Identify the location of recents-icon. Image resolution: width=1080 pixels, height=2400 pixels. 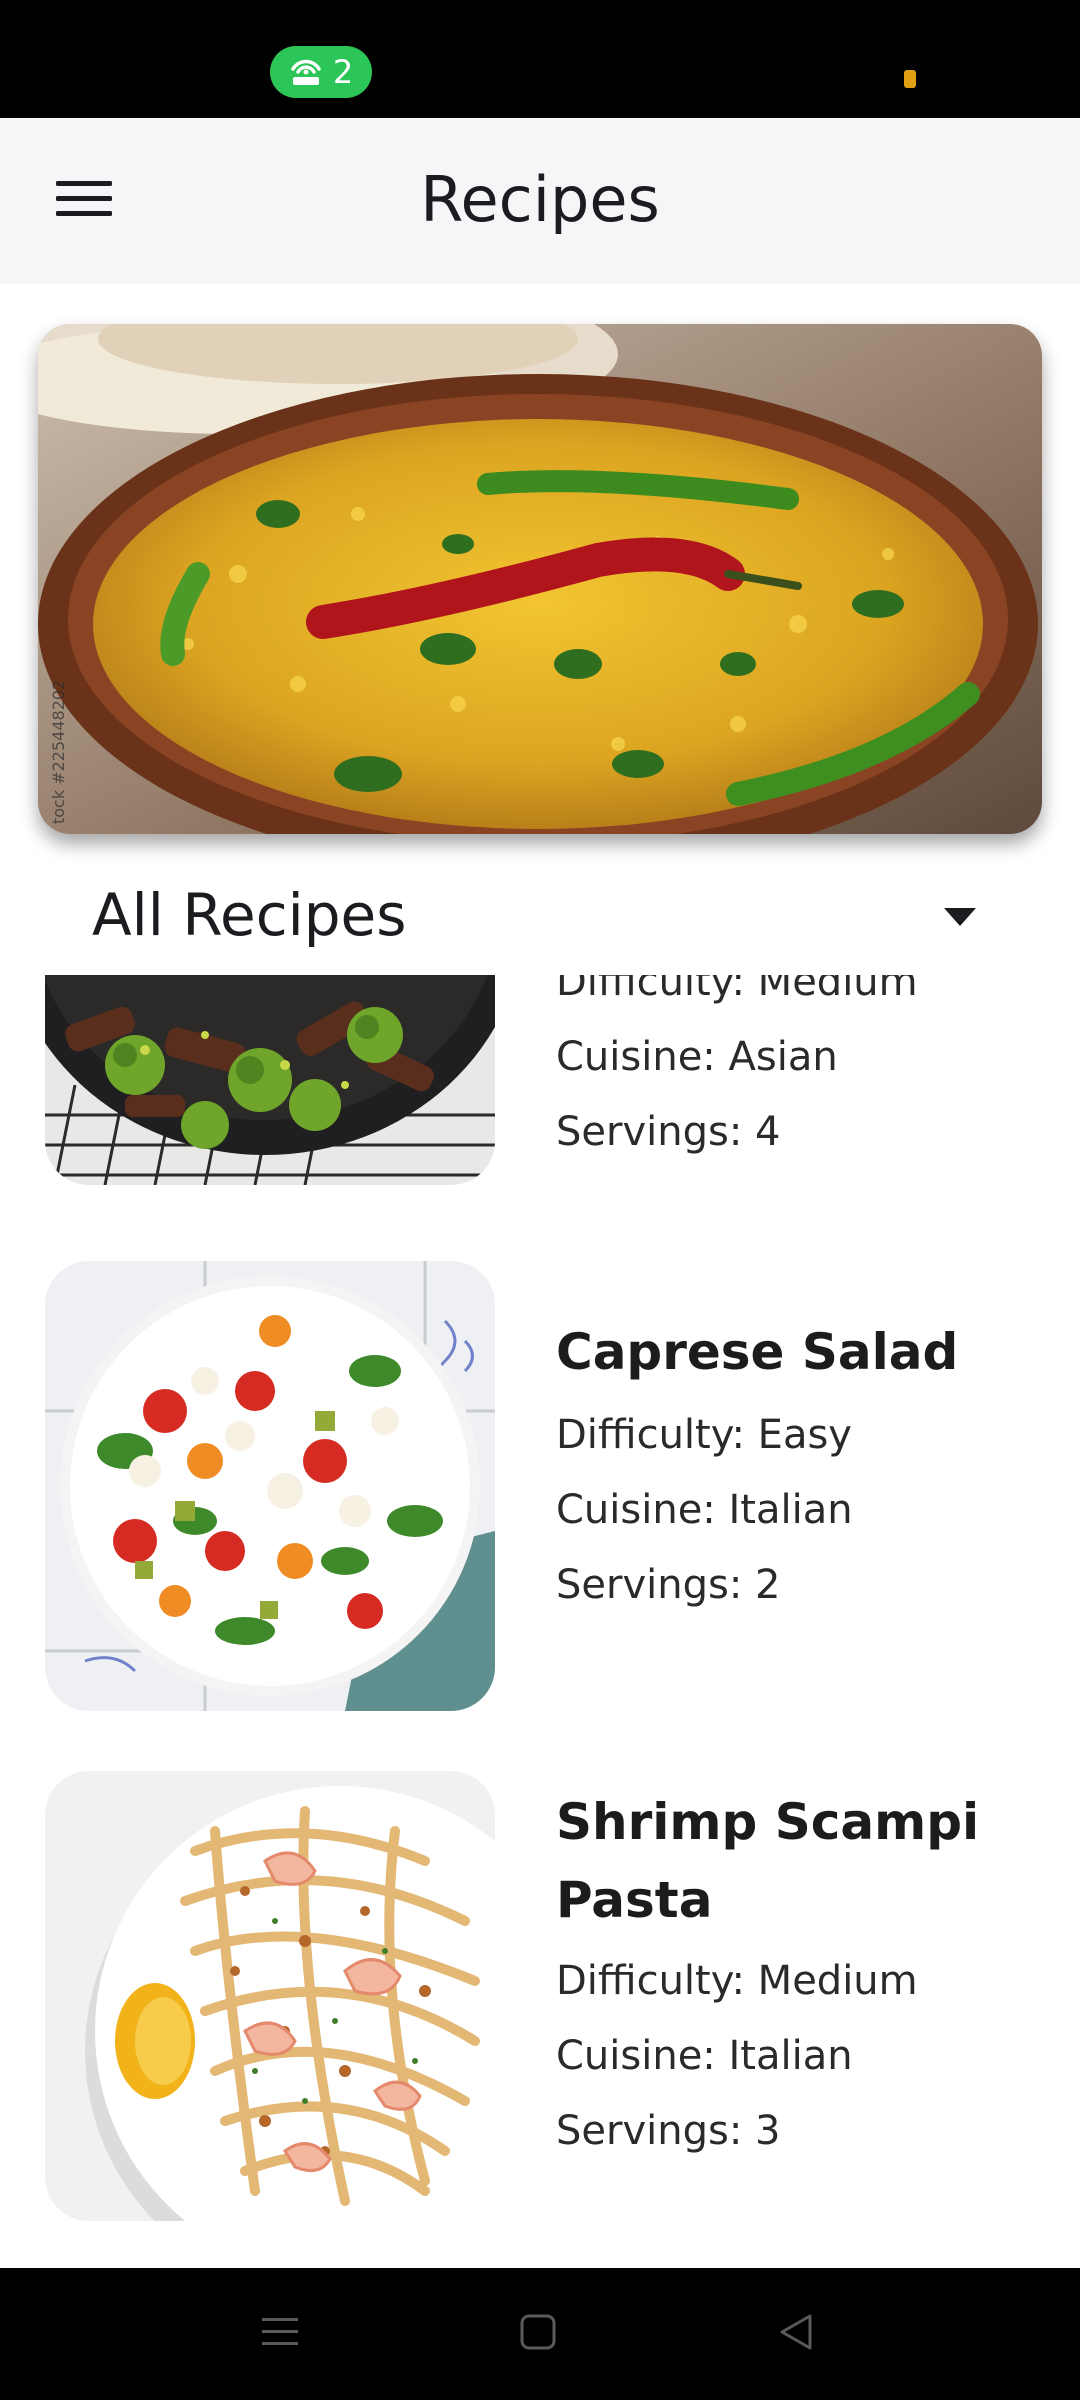
(280, 2334).